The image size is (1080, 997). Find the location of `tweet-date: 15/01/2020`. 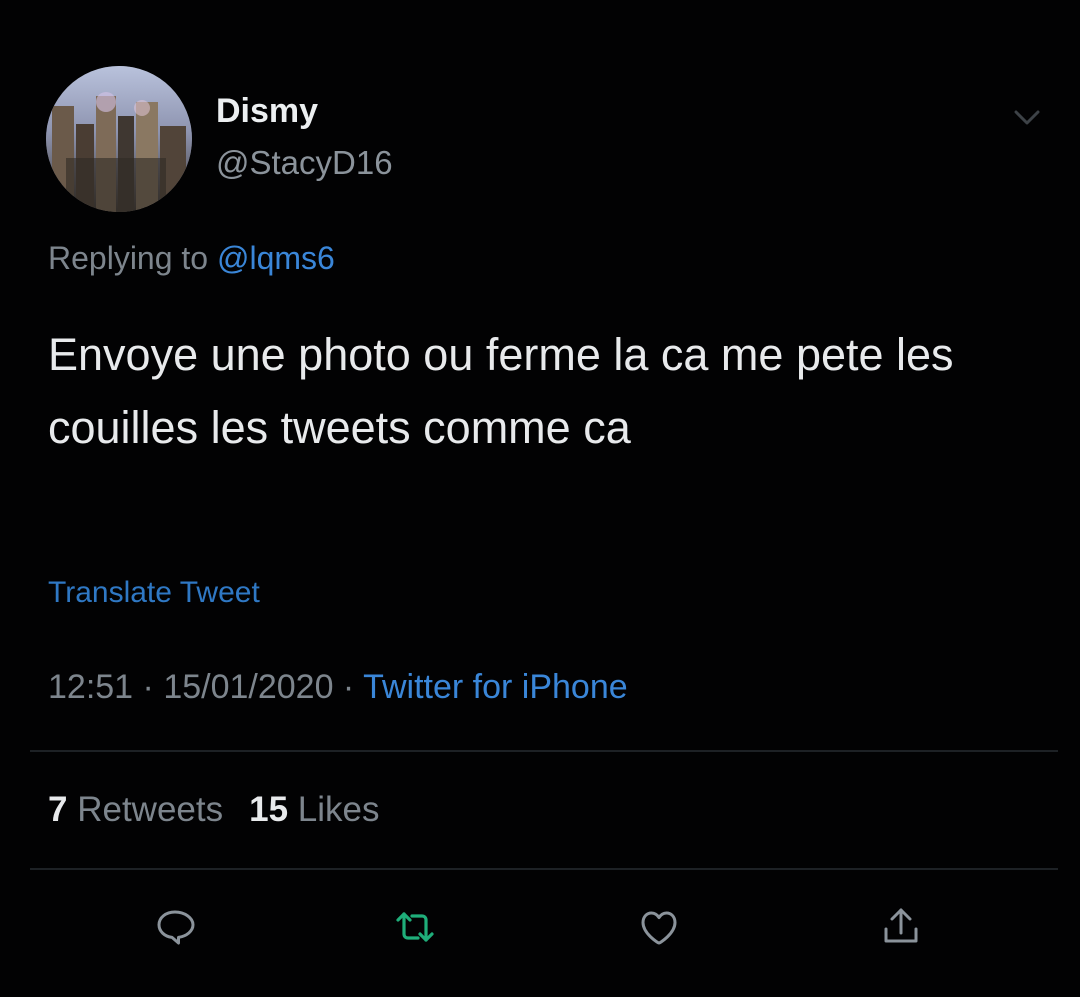

tweet-date: 15/01/2020 is located at coordinates (248, 687).